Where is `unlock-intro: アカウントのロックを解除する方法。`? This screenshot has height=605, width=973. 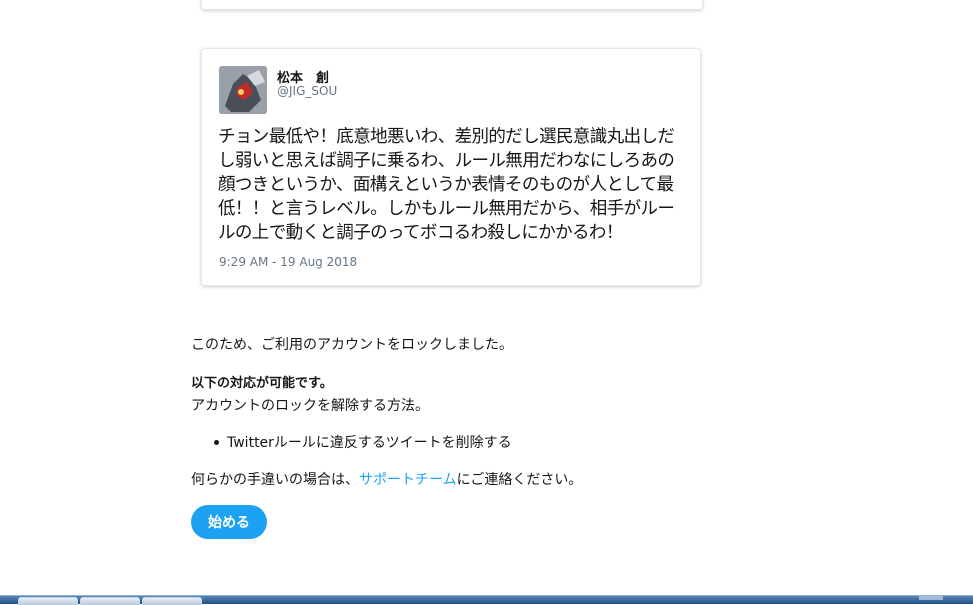
unlock-intro: アカウントのロックを解除する方法。 is located at coordinates (310, 406).